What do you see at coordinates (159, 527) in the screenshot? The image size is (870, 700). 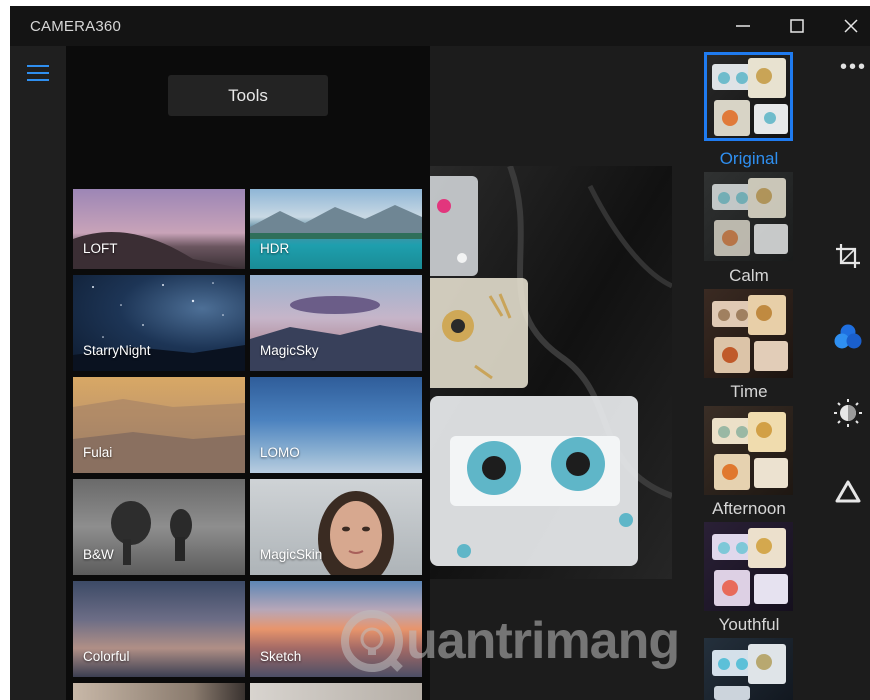 I see `effect-tile-bw: B&W` at bounding box center [159, 527].